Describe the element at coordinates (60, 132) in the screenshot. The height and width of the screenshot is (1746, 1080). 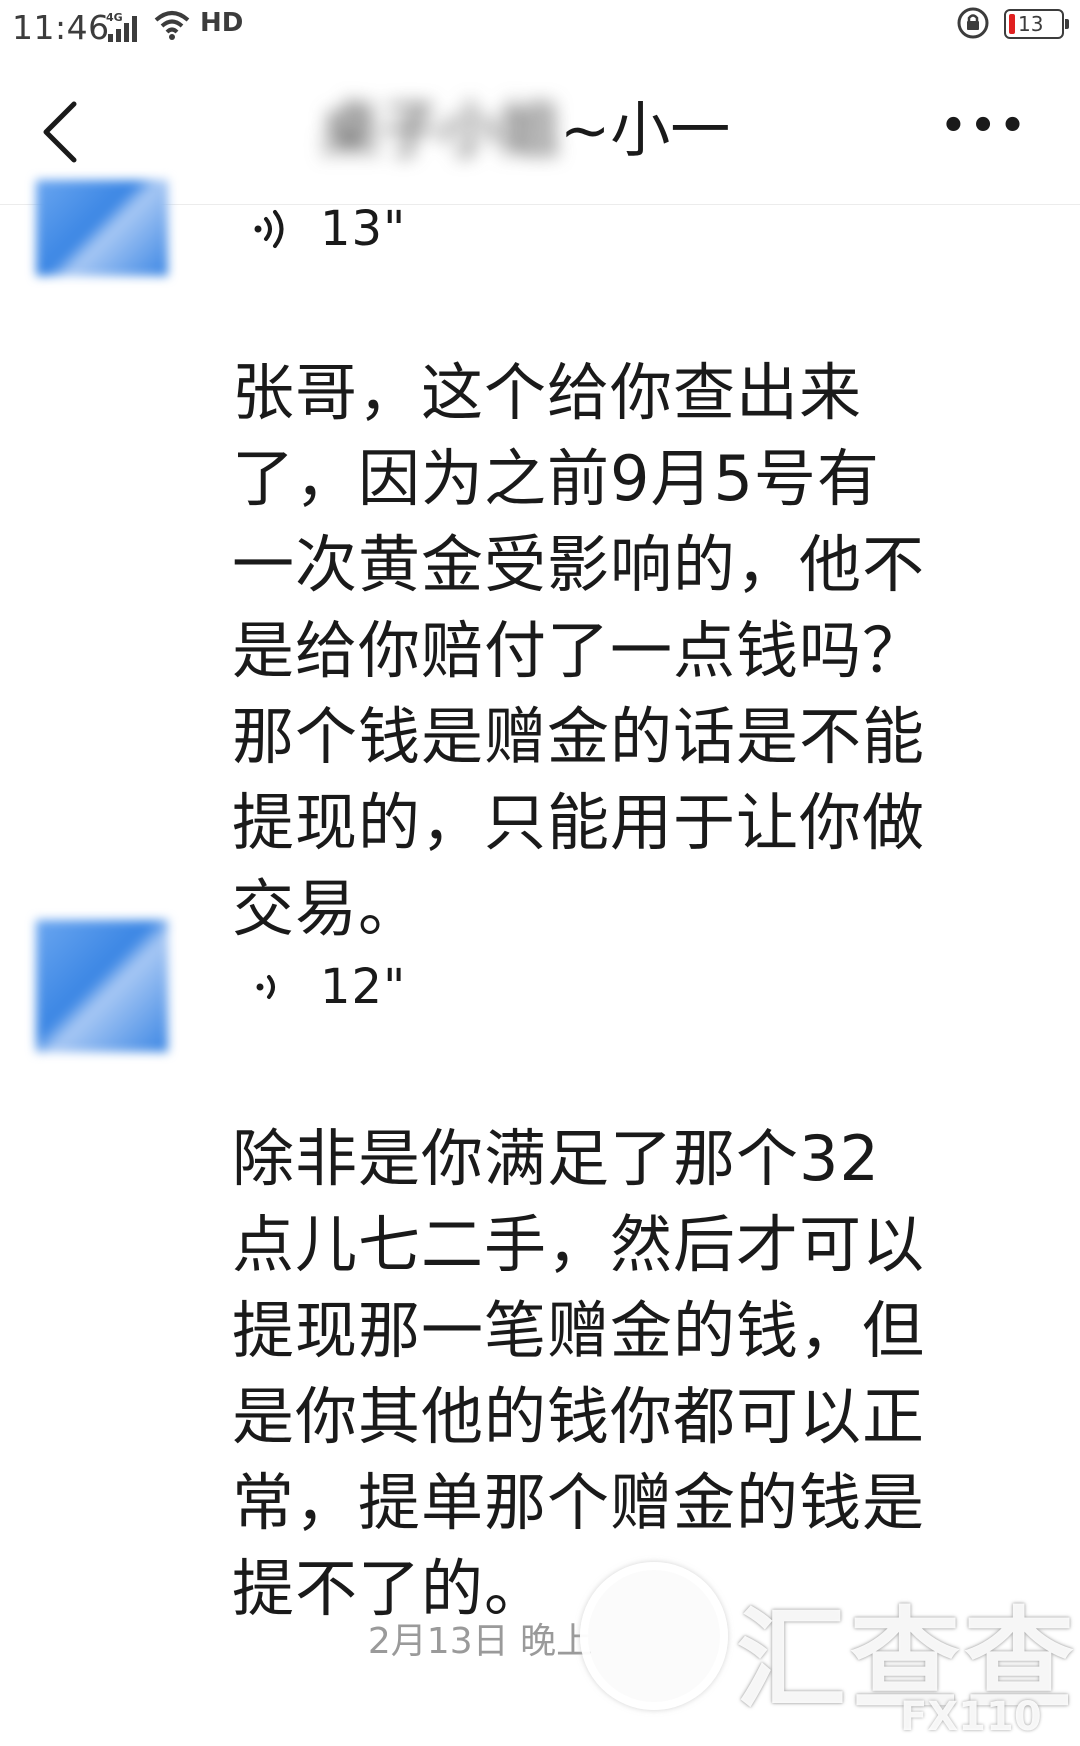
I see `back-button` at that location.